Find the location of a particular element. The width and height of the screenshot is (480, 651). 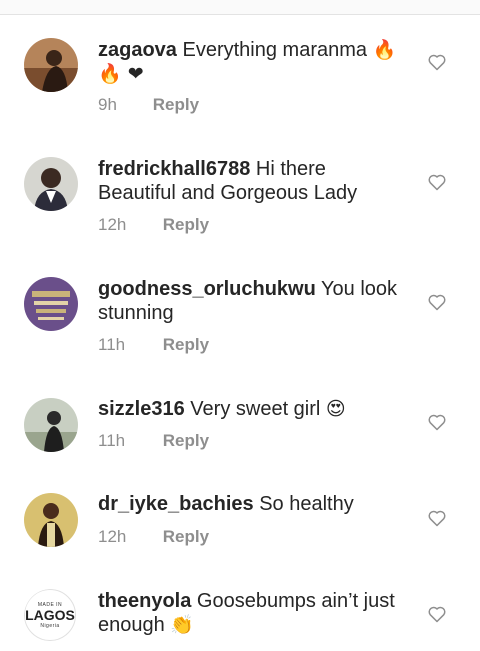

comment-username: fredrickhall6788 is located at coordinates (174, 169).